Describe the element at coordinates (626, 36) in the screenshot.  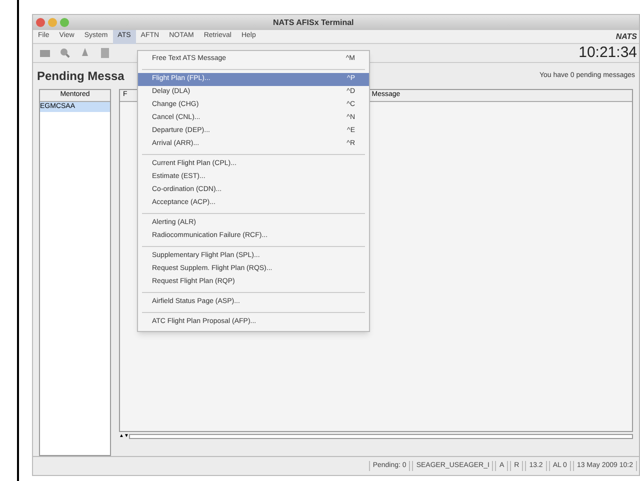
I see `logo: NATS` at that location.